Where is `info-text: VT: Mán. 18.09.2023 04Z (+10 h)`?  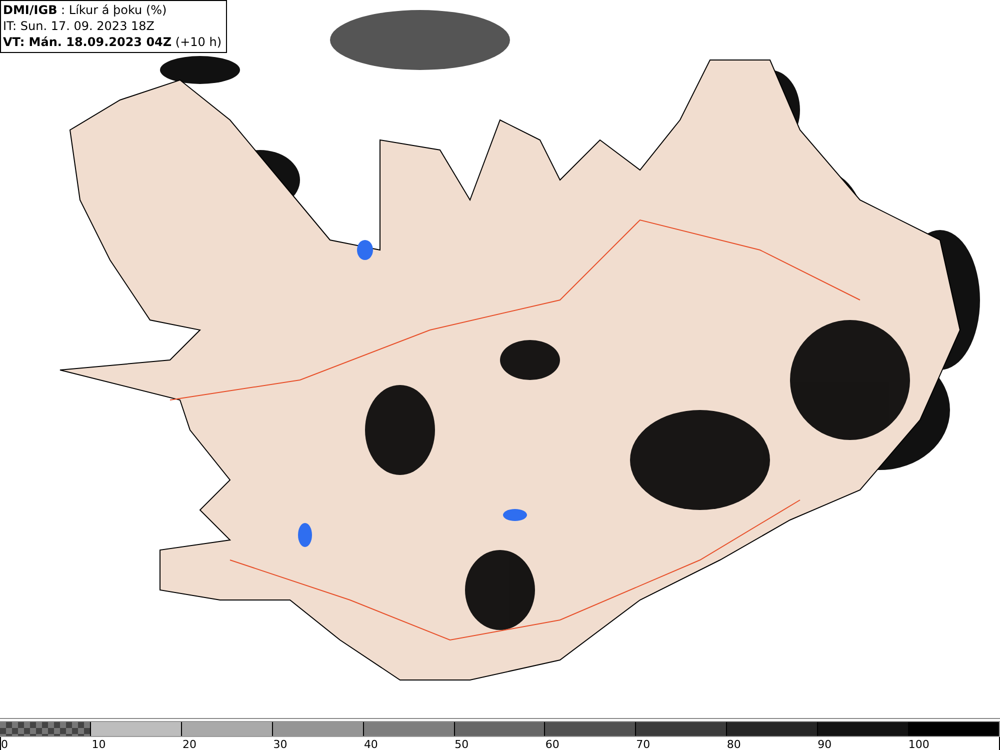
info-text: VT: Mán. 18.09.2023 04Z (+10 h) is located at coordinates (112, 42).